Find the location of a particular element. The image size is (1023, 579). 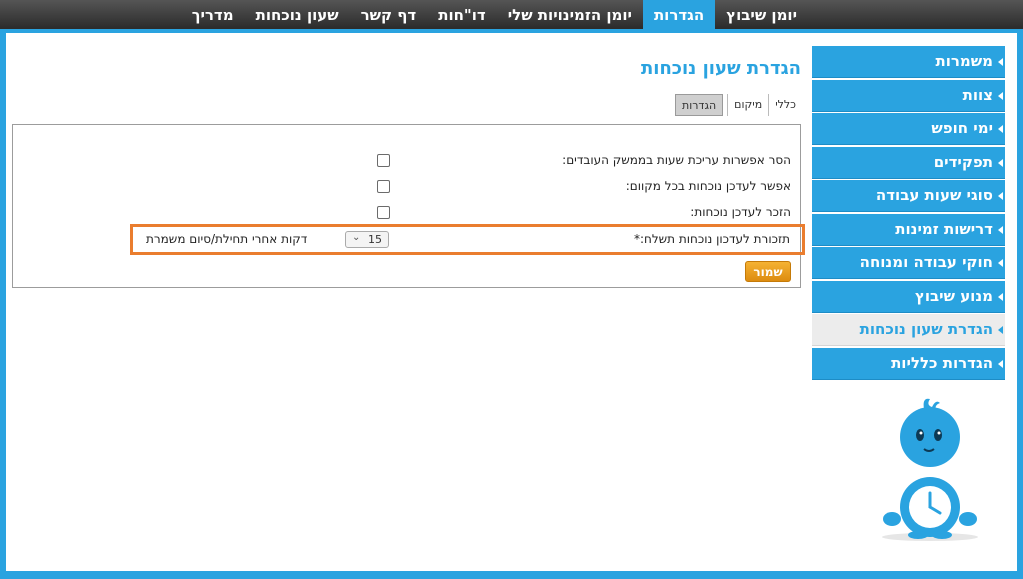

nav-item-guide: מדריך is located at coordinates (213, 14).